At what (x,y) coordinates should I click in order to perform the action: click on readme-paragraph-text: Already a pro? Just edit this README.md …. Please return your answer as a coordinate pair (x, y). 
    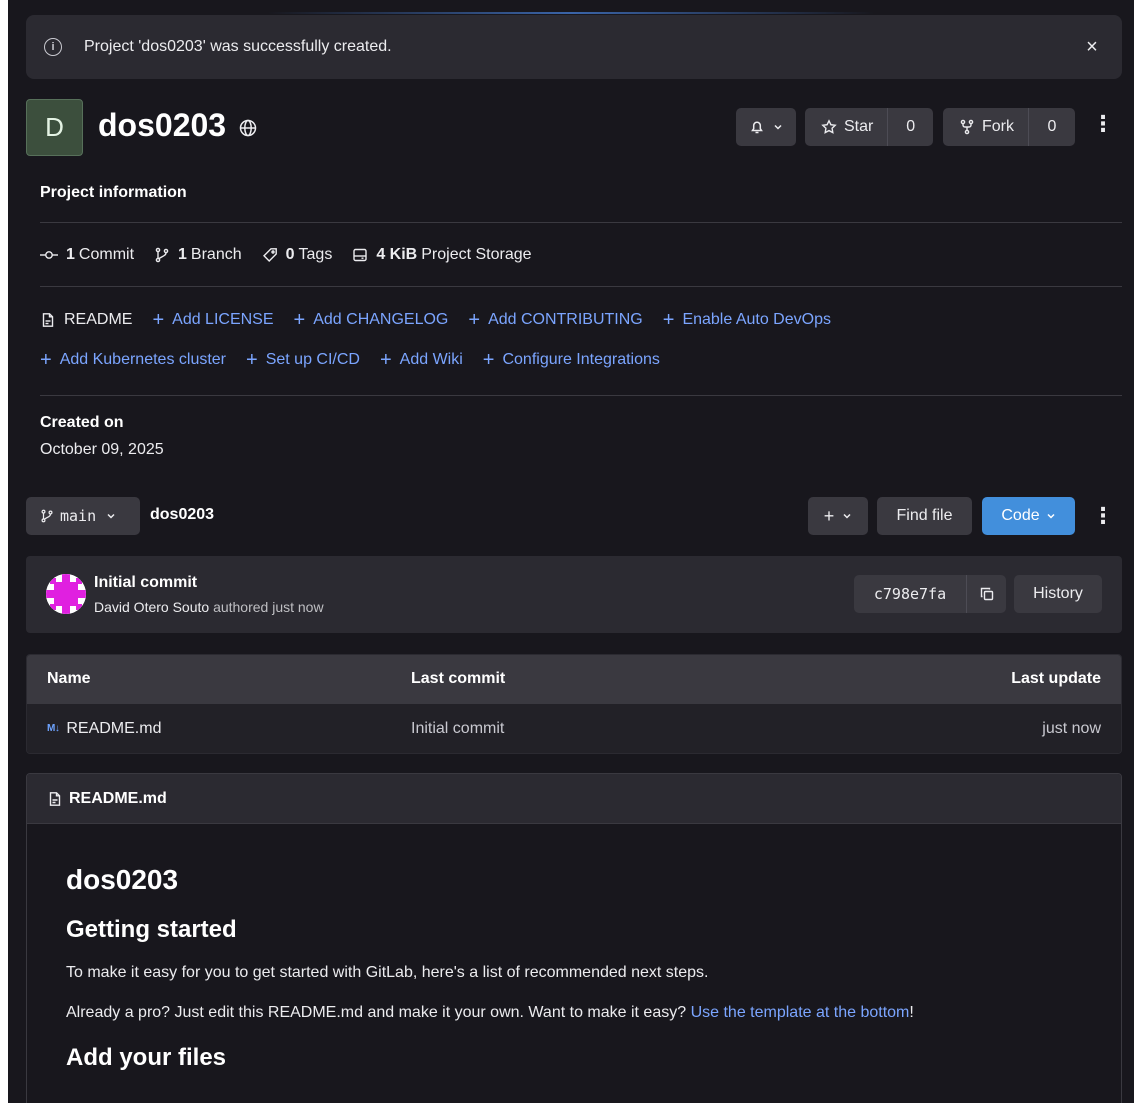
    Looking at the image, I should click on (376, 1012).